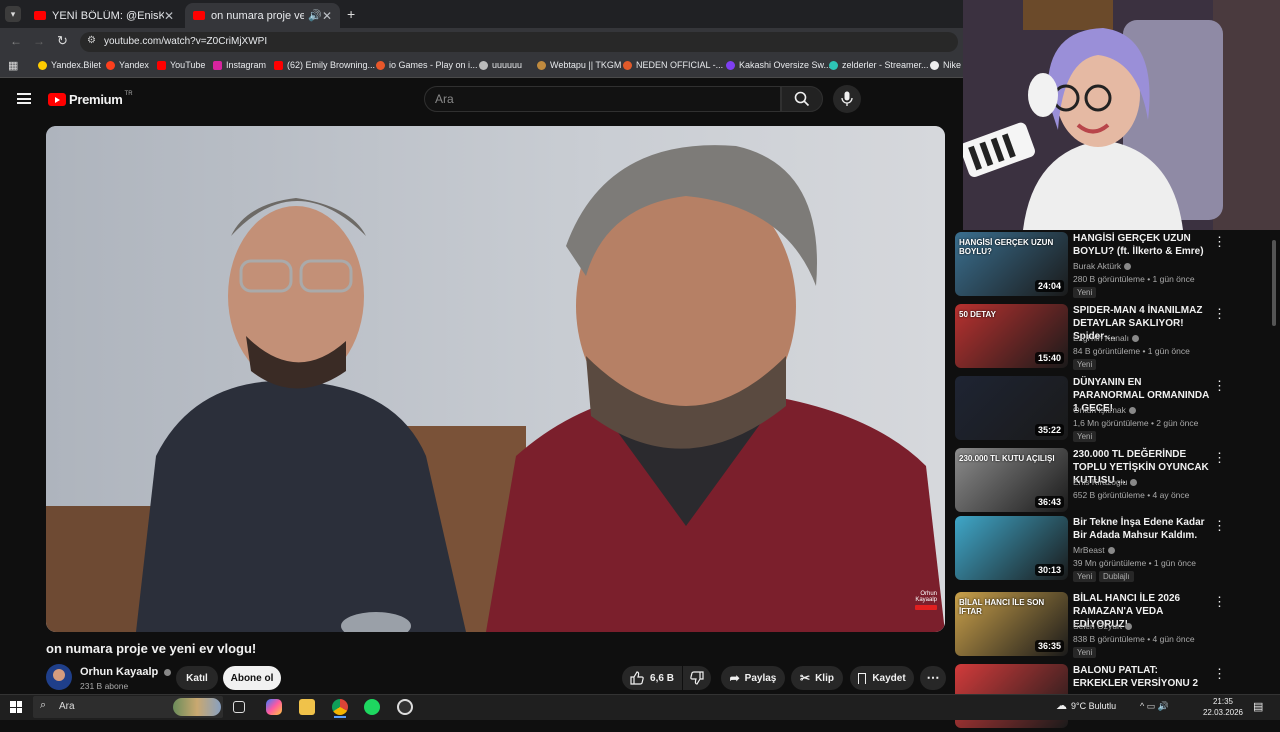  Describe the element at coordinates (1154, 706) in the screenshot. I see `system-tray: ^ ▭ 🔊` at that location.